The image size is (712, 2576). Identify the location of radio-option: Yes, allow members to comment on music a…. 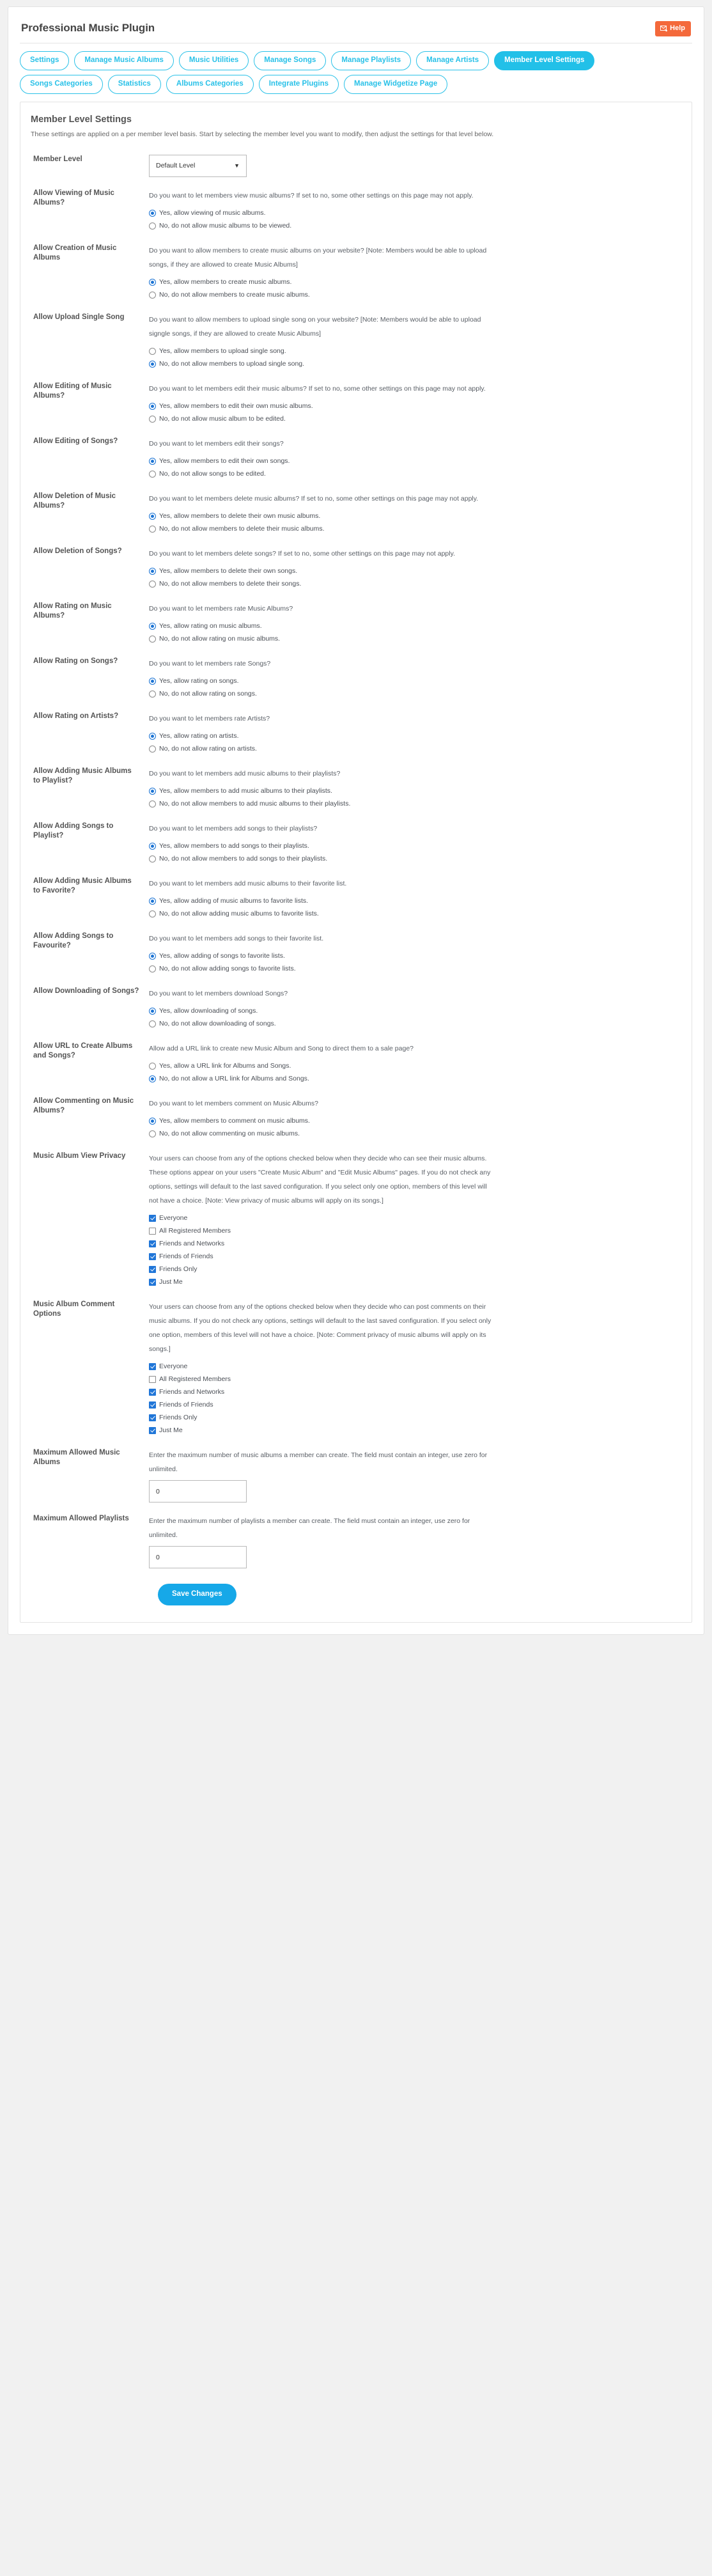
(415, 1120).